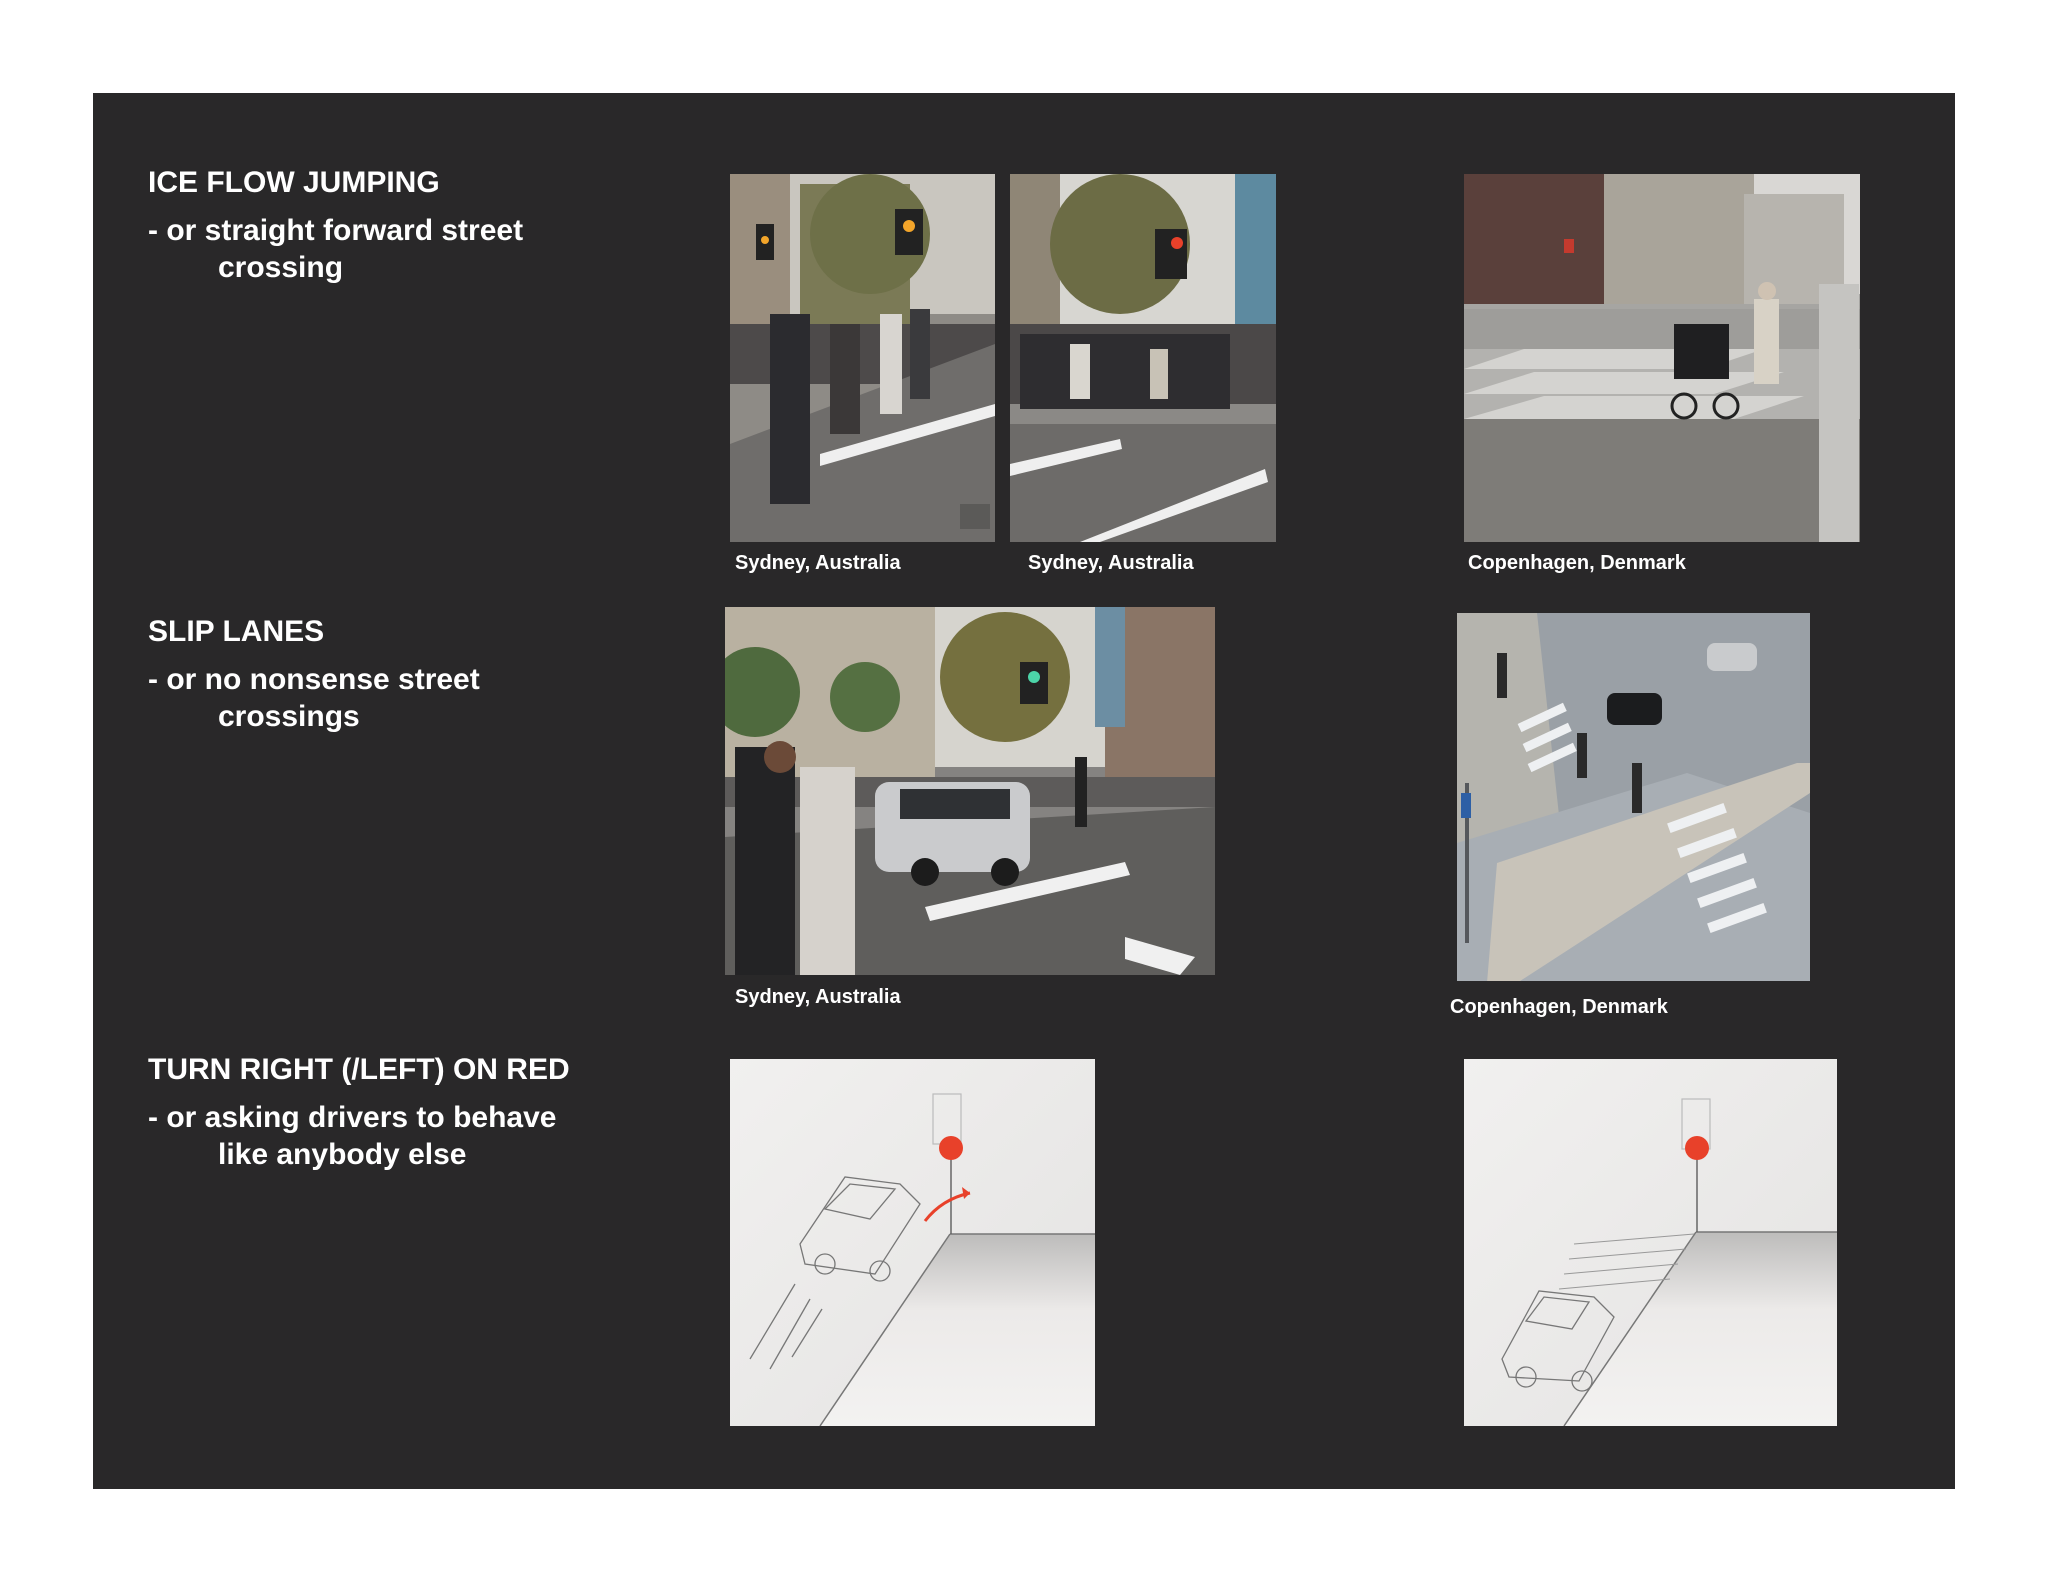 This screenshot has height=1582, width=2048. What do you see at coordinates (281, 267) in the screenshot?
I see `subtitle-line-2: crossing` at bounding box center [281, 267].